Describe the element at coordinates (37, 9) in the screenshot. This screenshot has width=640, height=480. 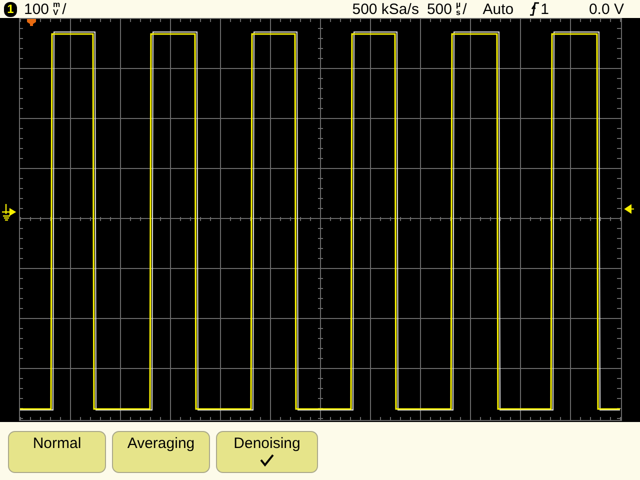
I see `vertical-scale: 100` at that location.